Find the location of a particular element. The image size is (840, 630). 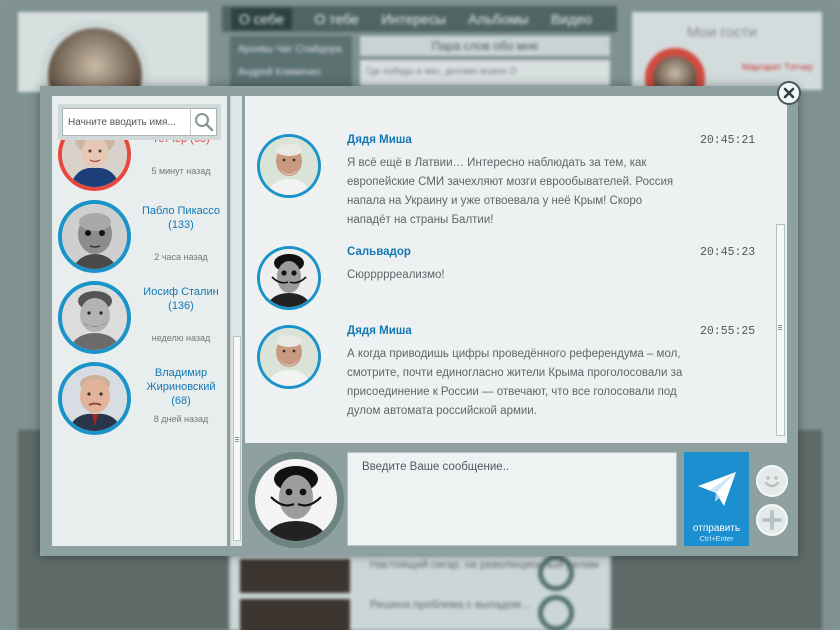

bg-side-menu: Архивы Чат Спайдера Андрей Клименко is located at coordinates (291, 64).